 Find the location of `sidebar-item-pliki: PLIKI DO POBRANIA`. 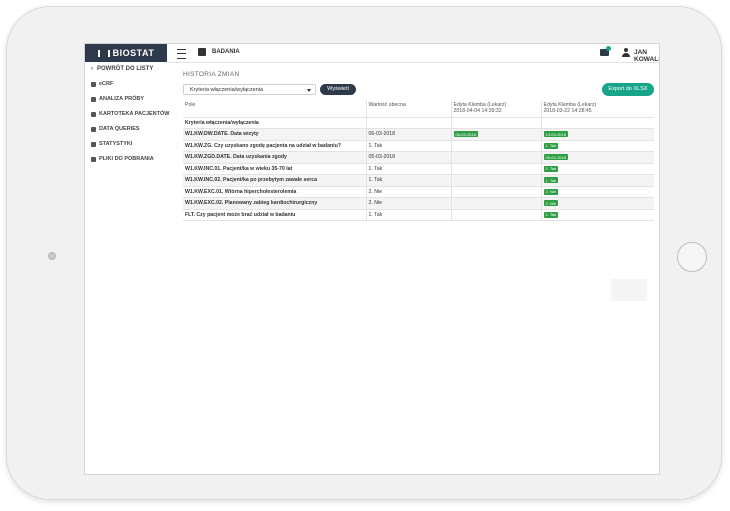

sidebar-item-pliki: PLIKI DO POBRANIA is located at coordinates (122, 159).